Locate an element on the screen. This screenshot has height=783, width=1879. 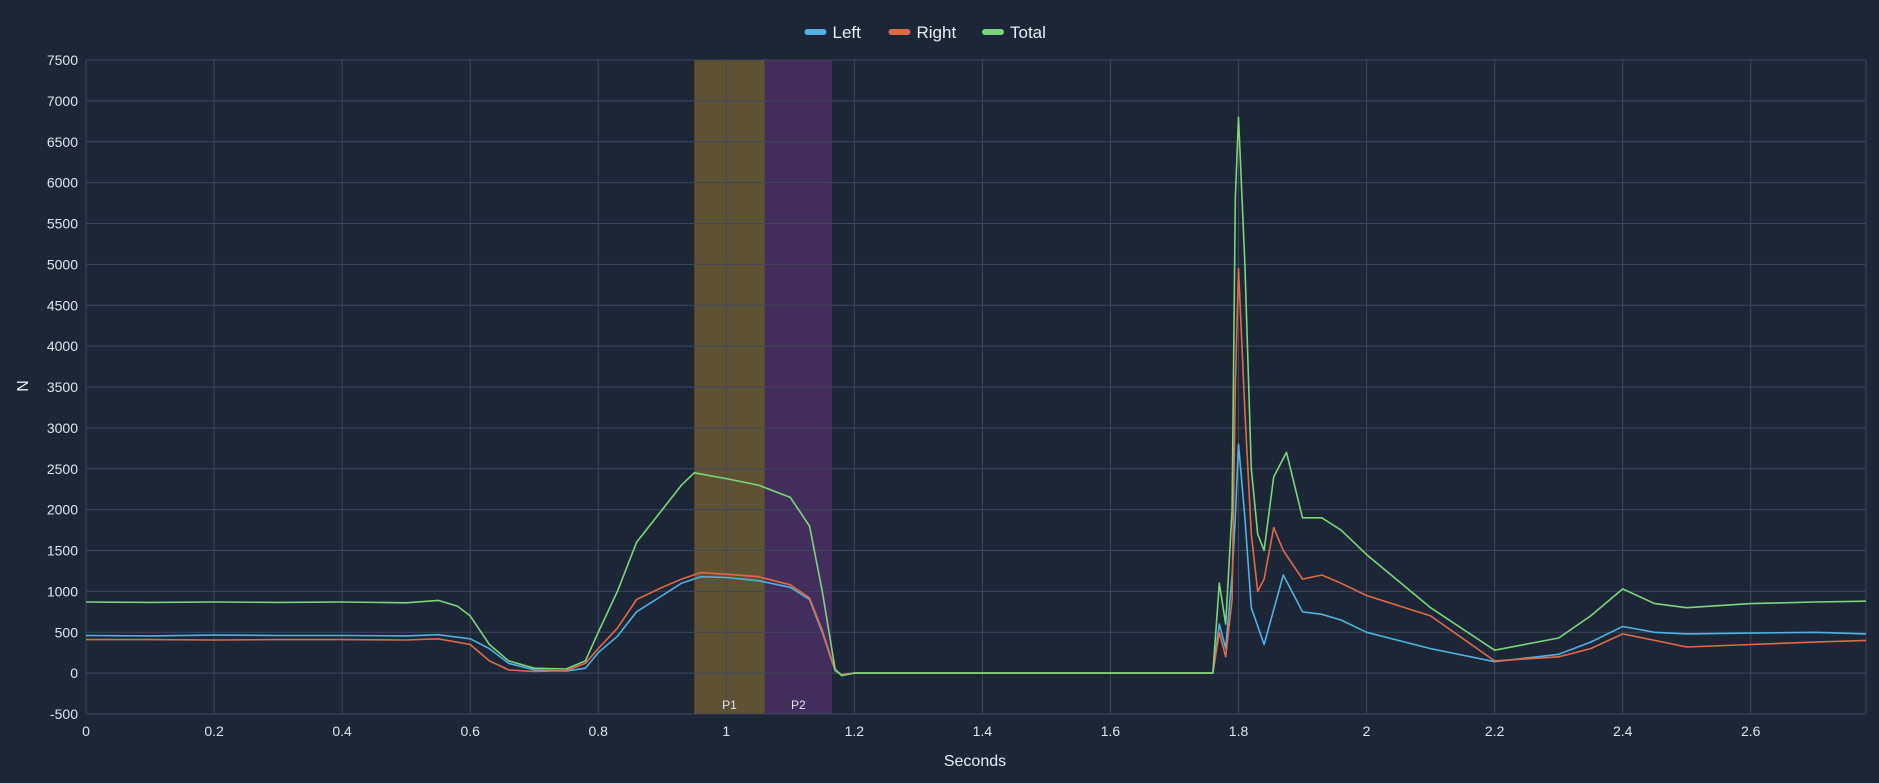
y-tick-label: 6000 is located at coordinates (62, 183).